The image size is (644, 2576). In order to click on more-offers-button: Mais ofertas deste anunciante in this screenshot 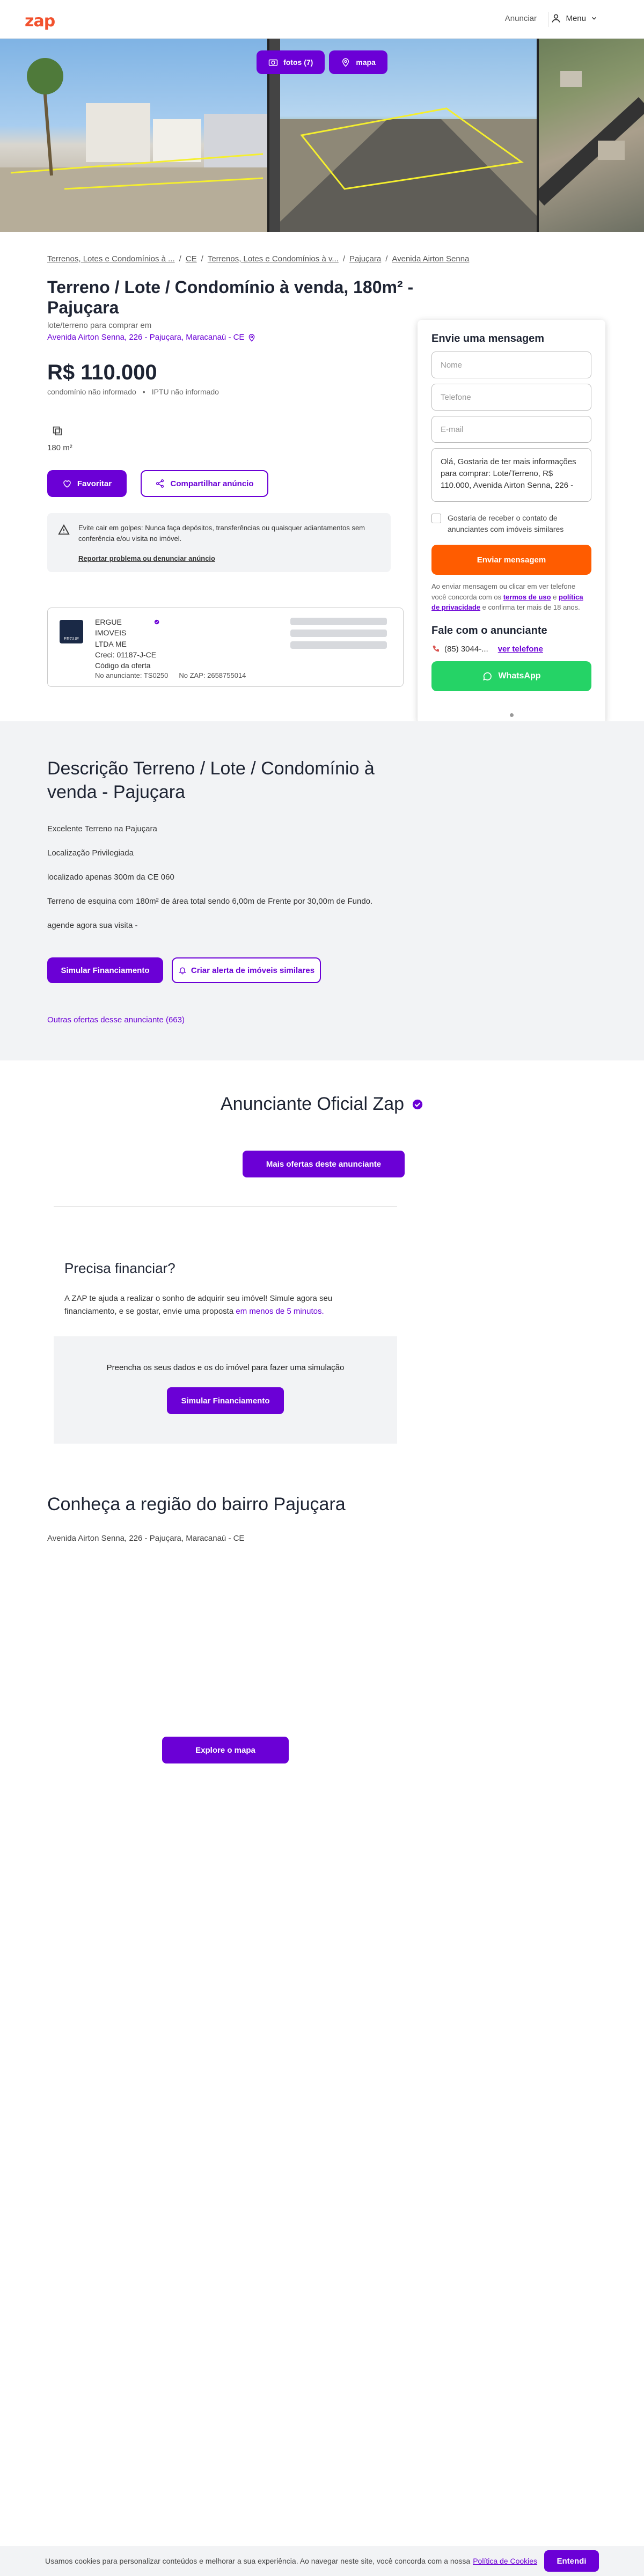, I will do `click(324, 1164)`.